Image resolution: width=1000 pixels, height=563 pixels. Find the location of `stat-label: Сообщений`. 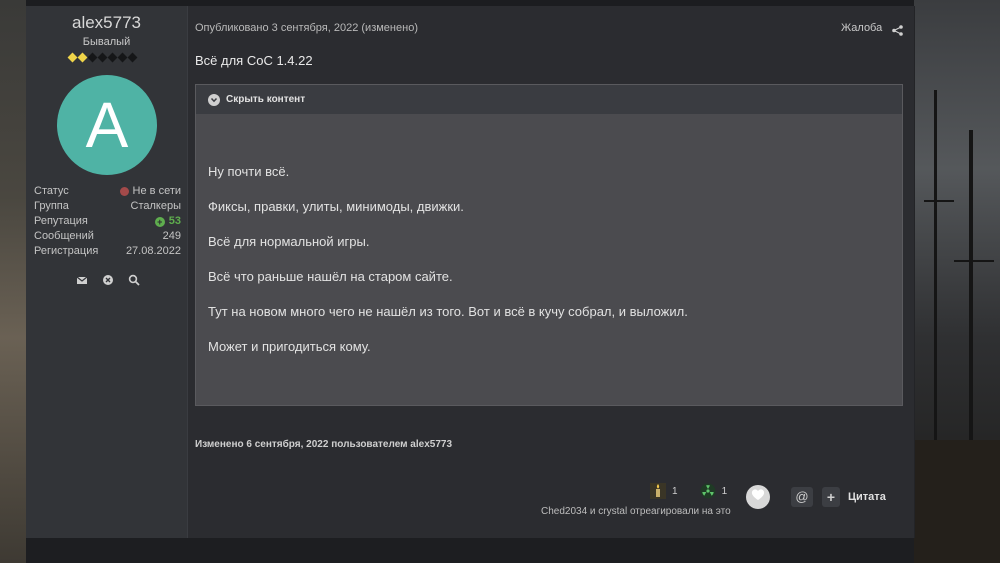

stat-label: Сообщений is located at coordinates (64, 236).